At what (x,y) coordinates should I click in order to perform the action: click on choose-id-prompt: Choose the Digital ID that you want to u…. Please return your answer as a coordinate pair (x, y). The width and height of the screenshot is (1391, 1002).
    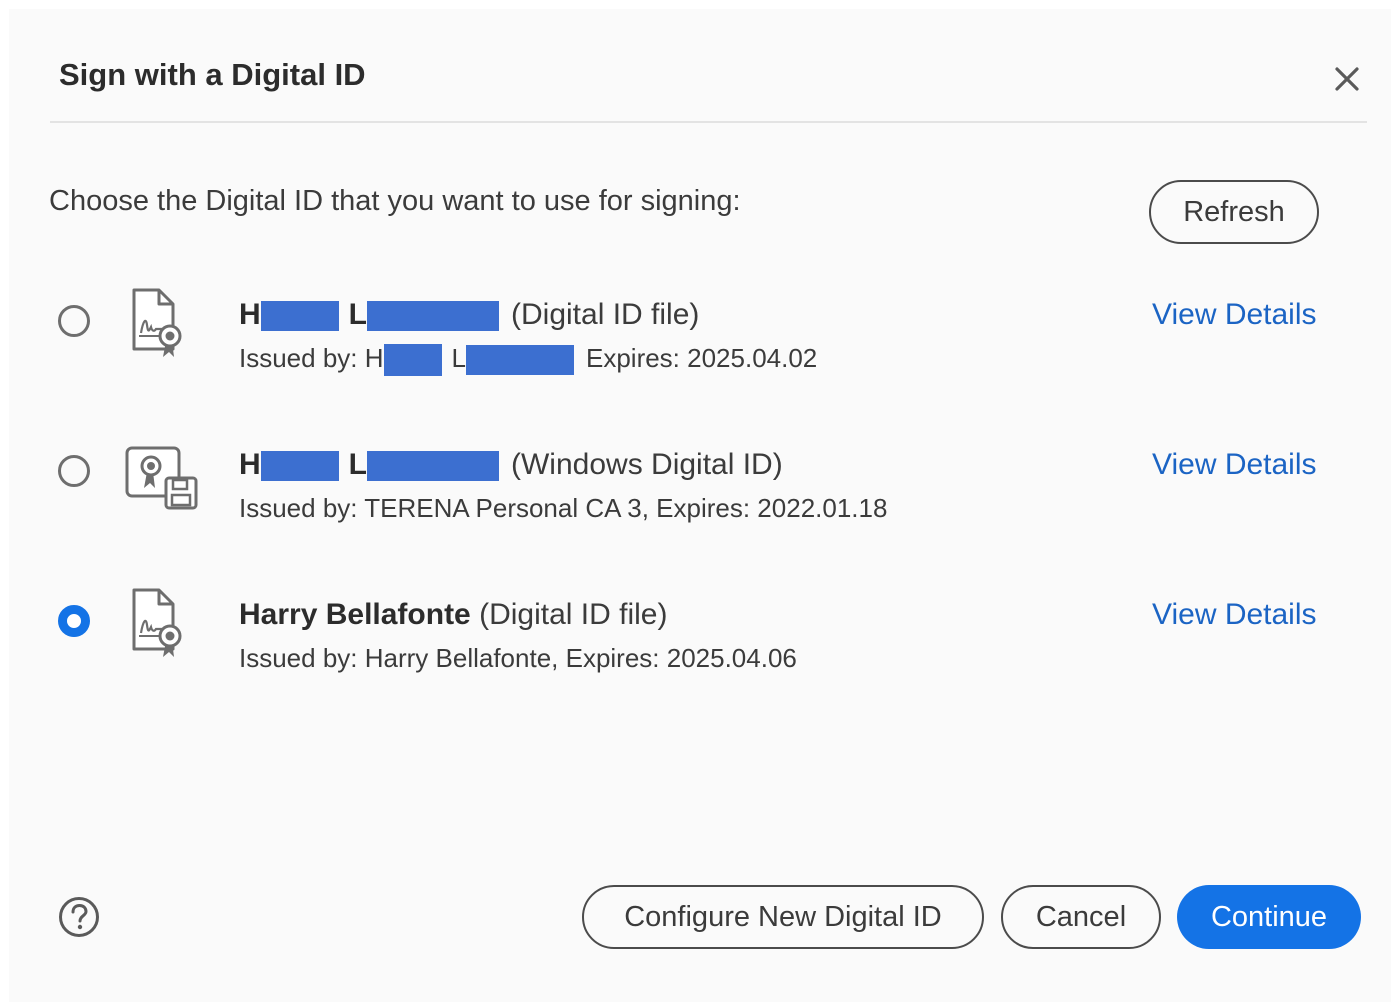
    Looking at the image, I should click on (395, 201).